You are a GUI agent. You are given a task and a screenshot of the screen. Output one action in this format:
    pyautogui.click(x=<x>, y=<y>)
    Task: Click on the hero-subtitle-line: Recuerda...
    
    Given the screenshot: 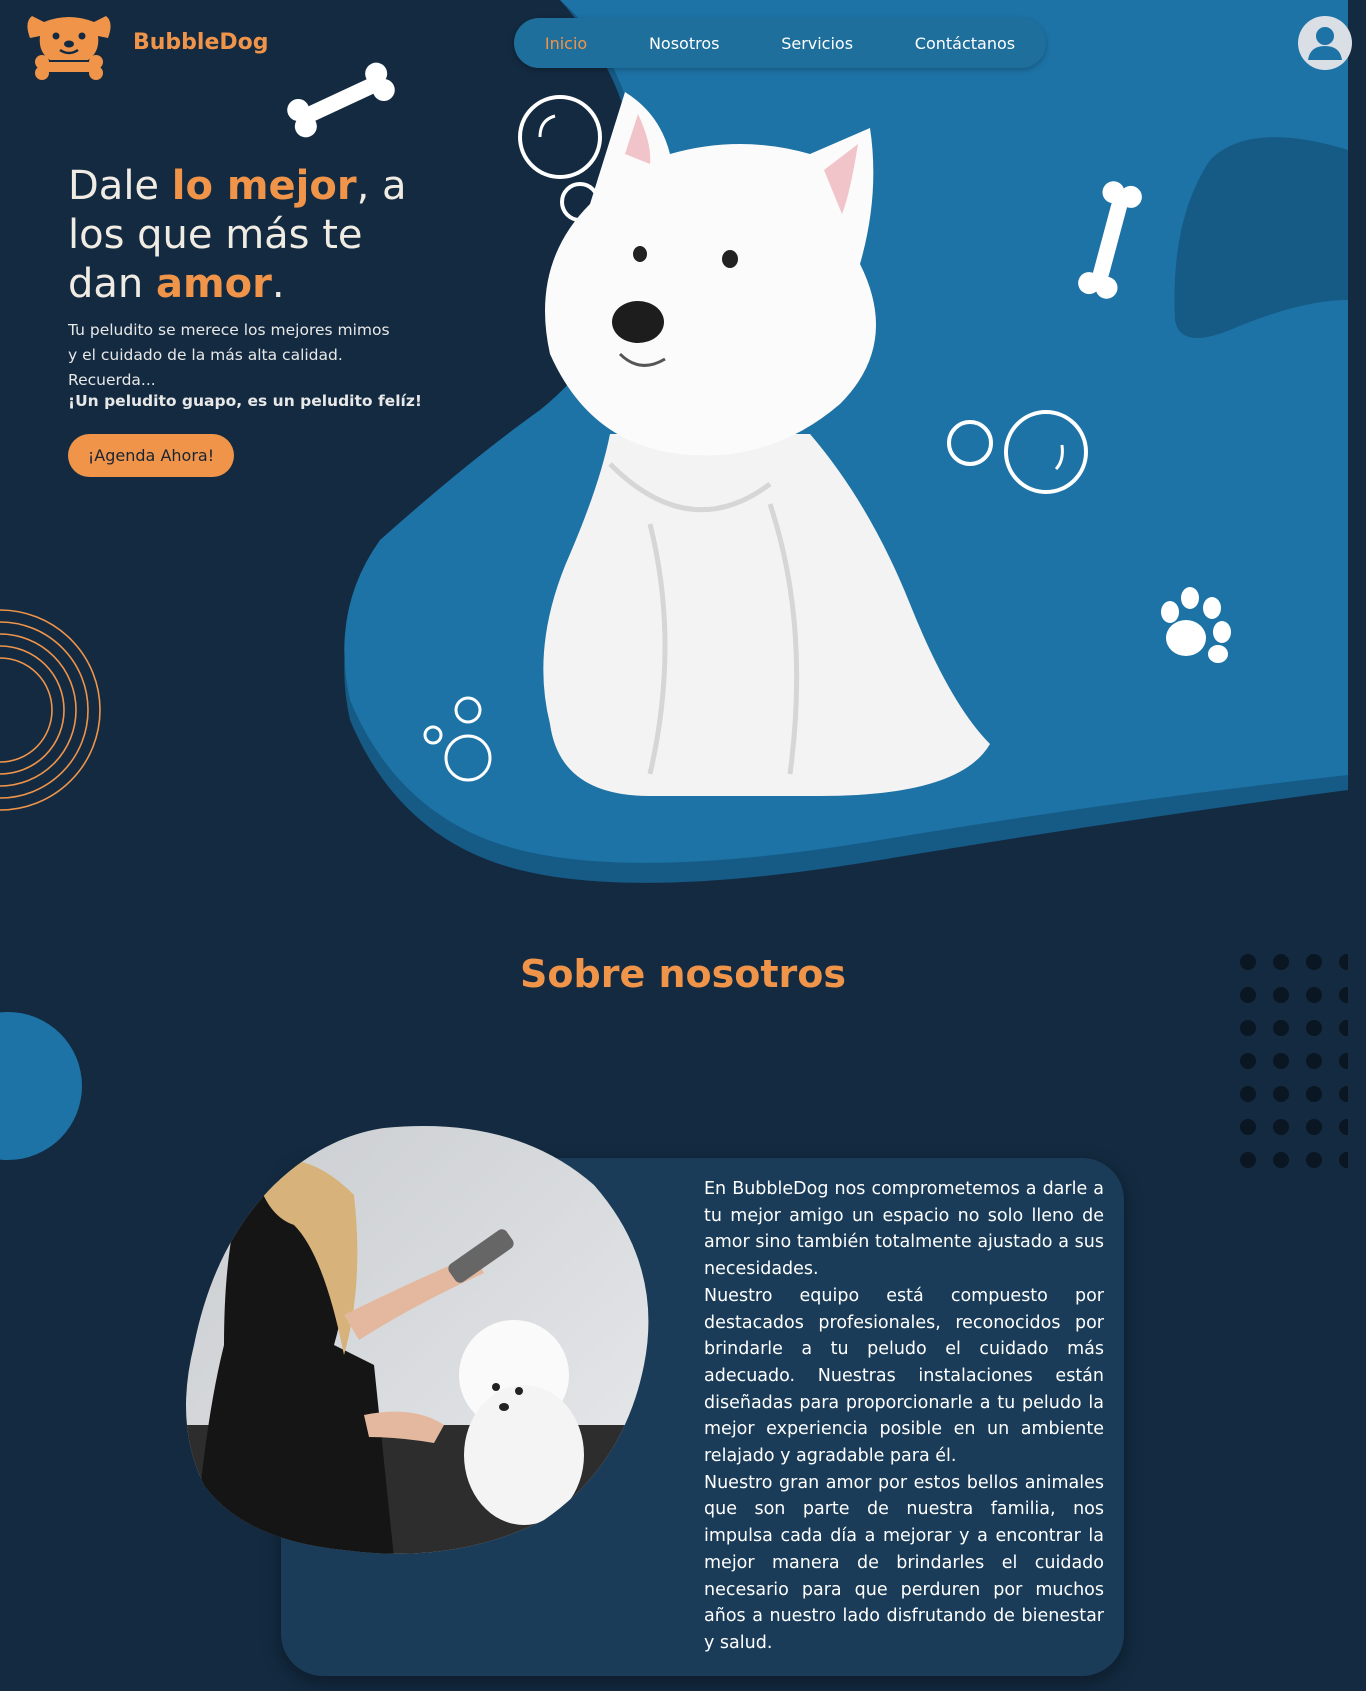 What is the action you would take?
    pyautogui.click(x=112, y=380)
    